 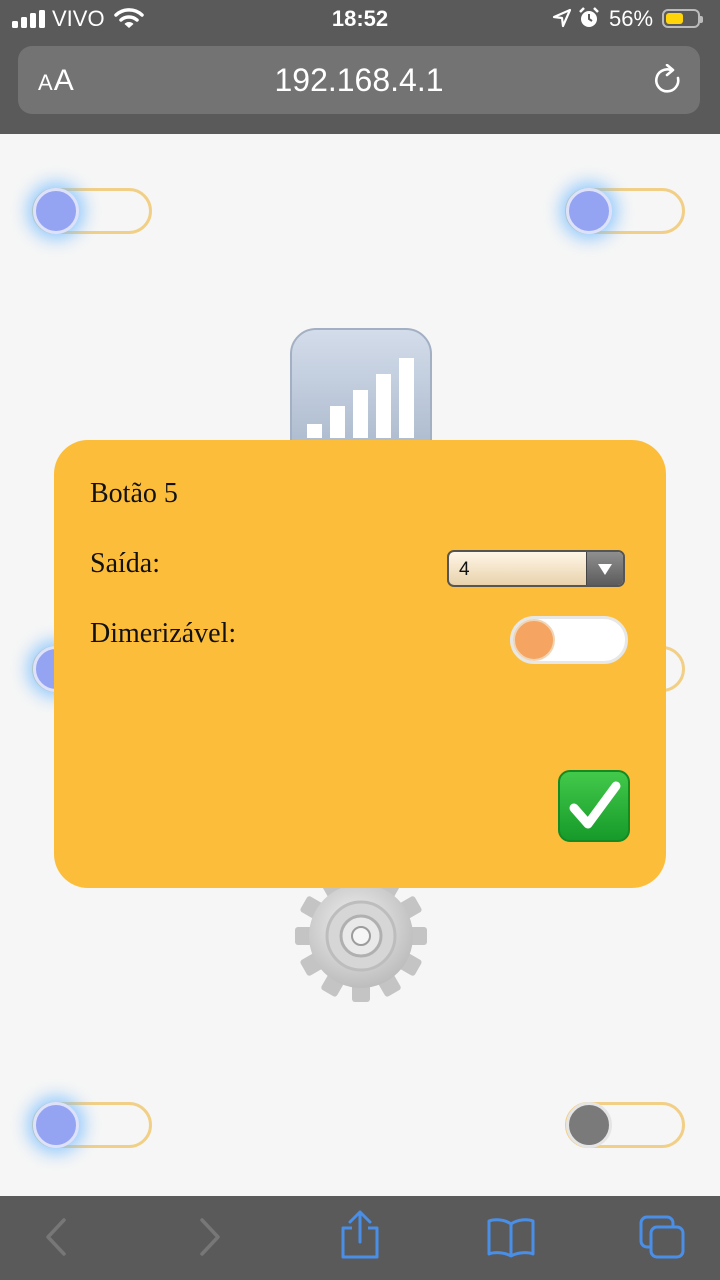 What do you see at coordinates (92, 211) in the screenshot?
I see `toggle-top-left` at bounding box center [92, 211].